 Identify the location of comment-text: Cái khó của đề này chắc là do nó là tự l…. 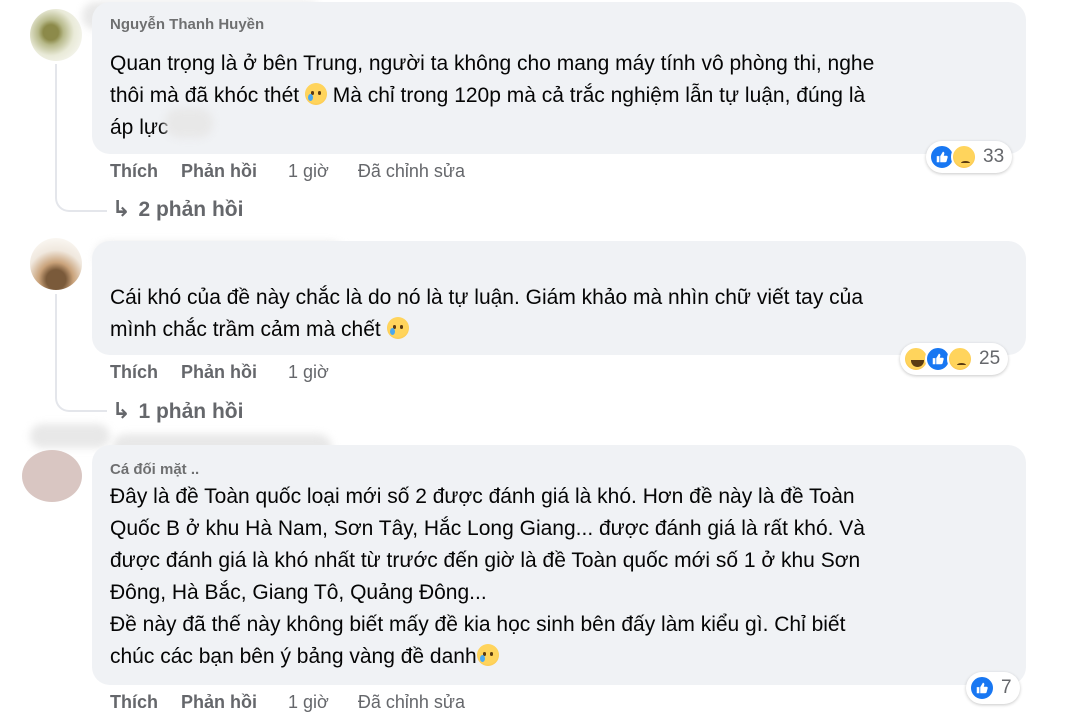
(565, 314).